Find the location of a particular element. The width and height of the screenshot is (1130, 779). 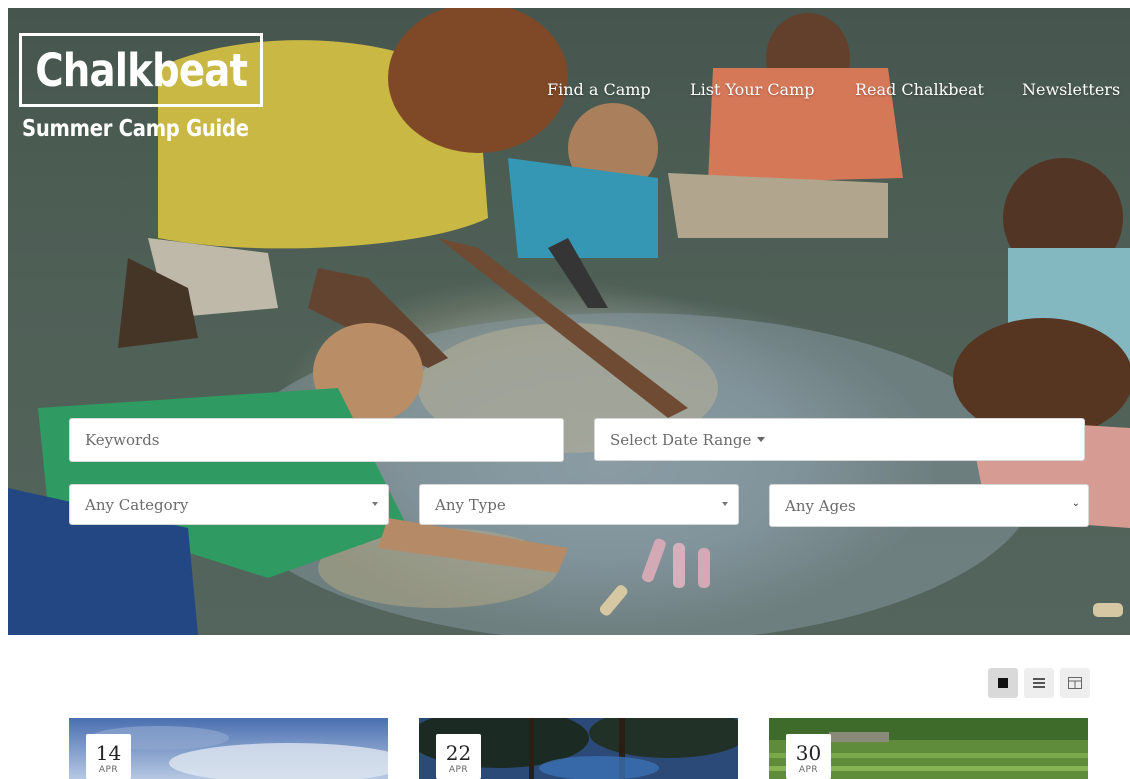

date-badge: 14 APR is located at coordinates (108, 756).